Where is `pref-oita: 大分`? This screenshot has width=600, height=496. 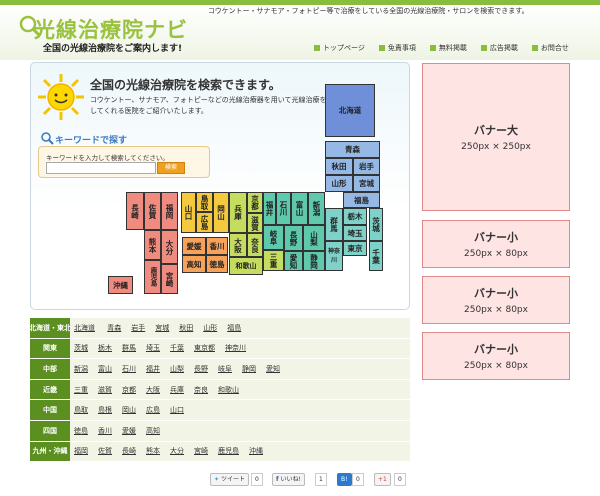 pref-oita: 大分 is located at coordinates (169, 247).